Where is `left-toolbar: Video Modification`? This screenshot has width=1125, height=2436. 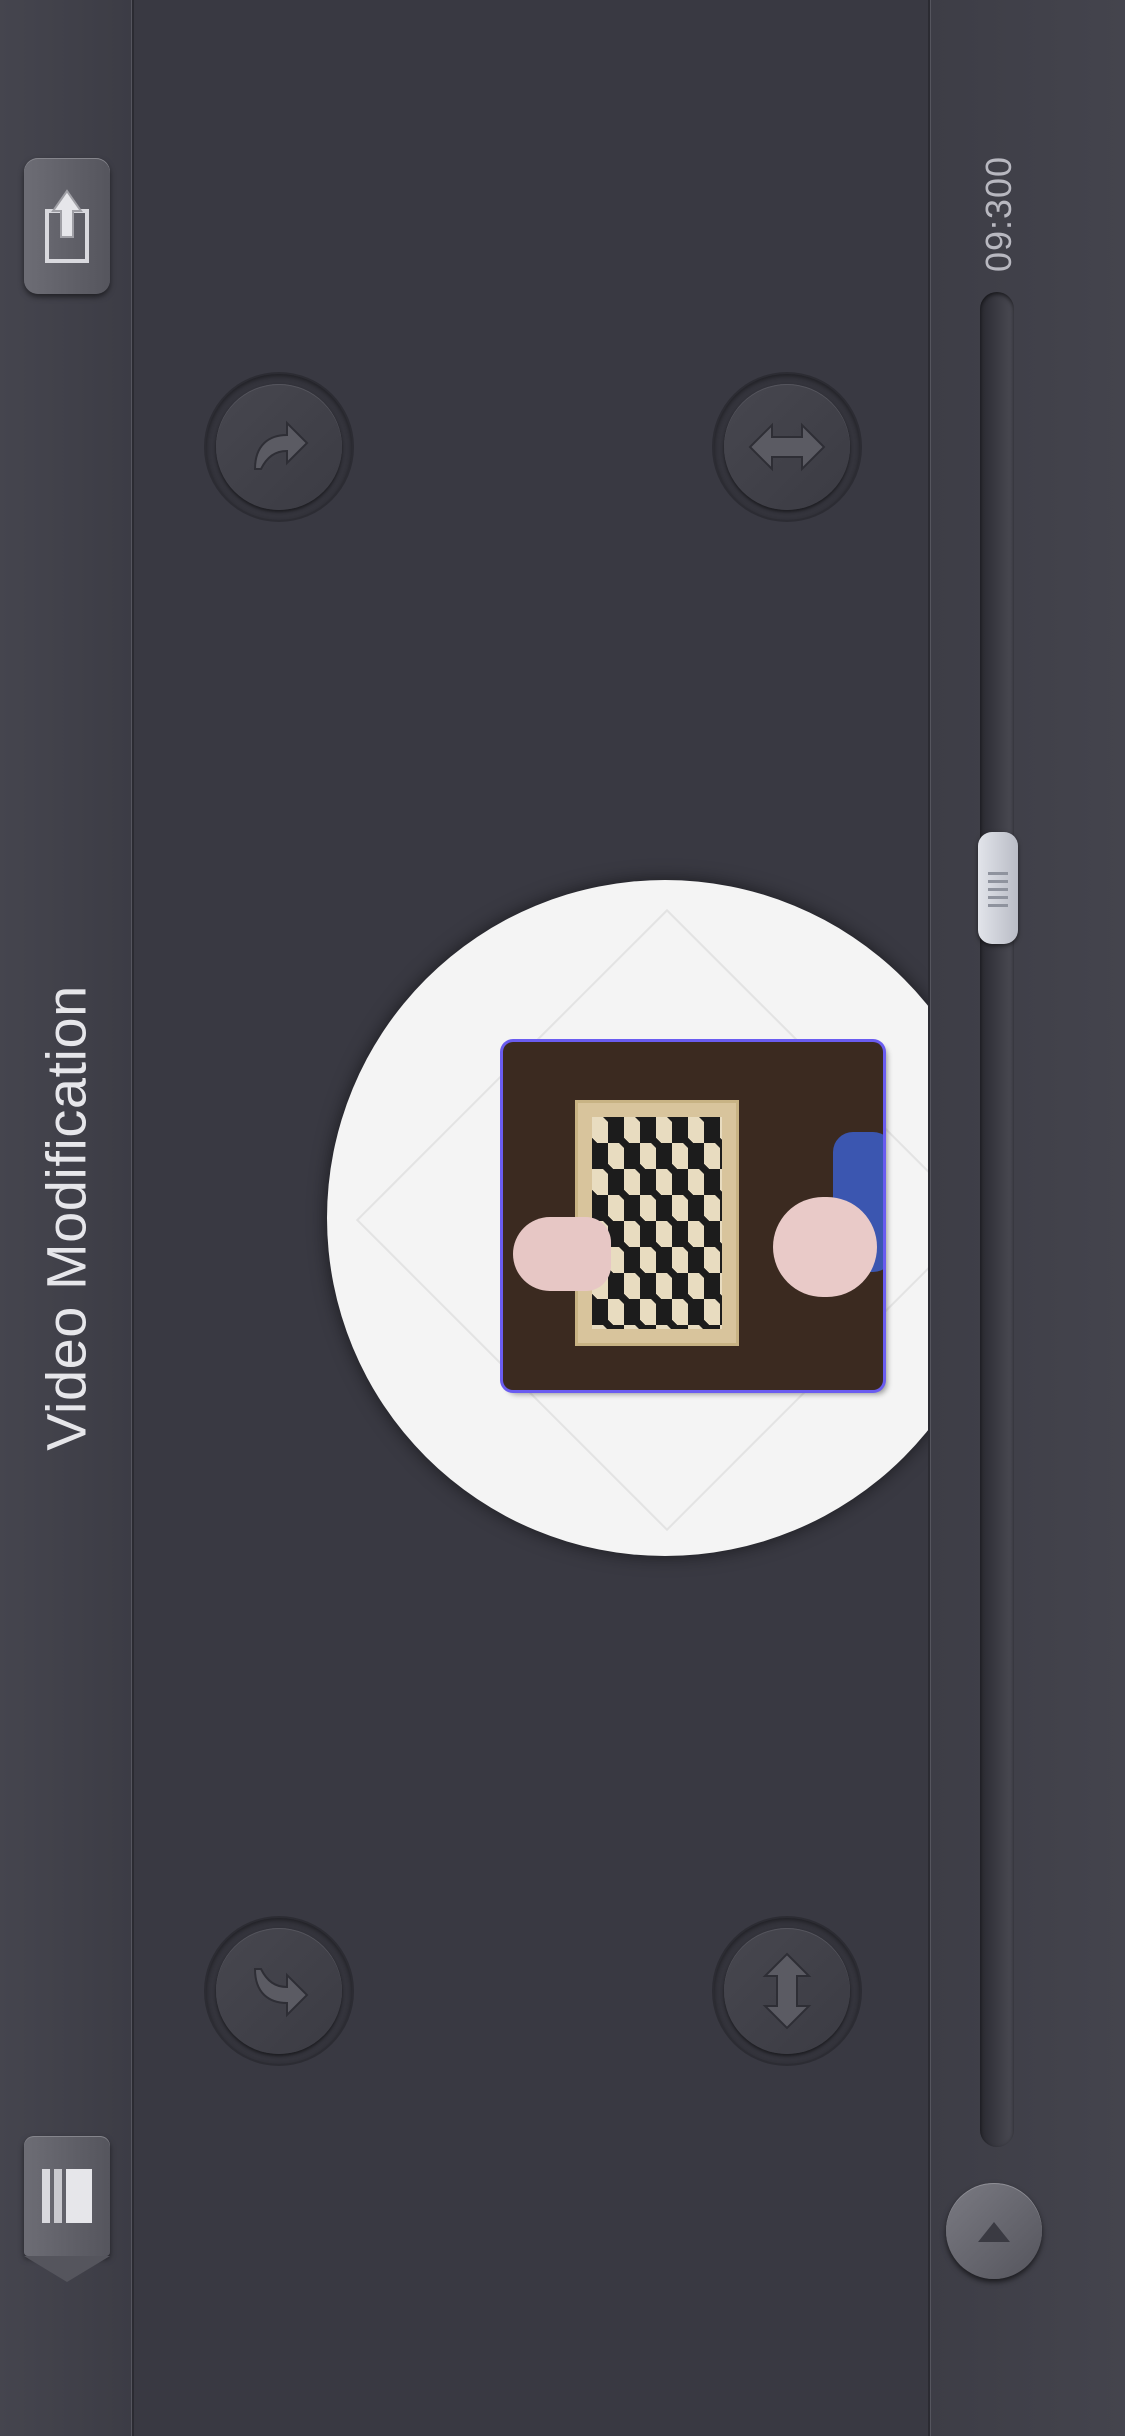 left-toolbar: Video Modification is located at coordinates (67, 1218).